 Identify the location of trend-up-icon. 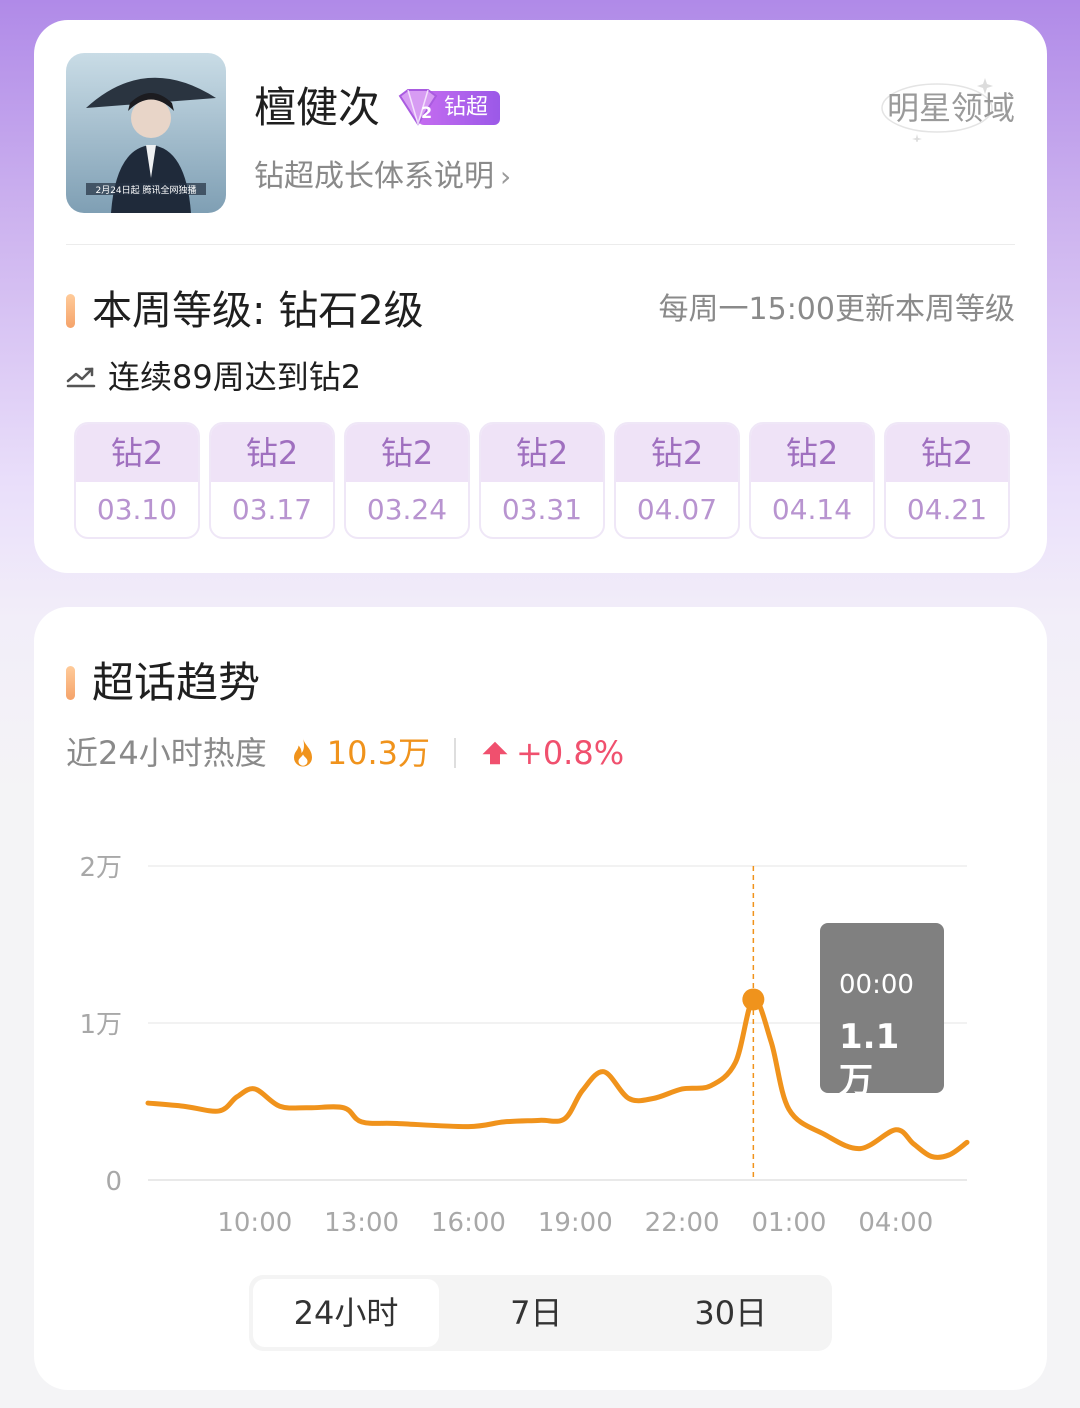
(81, 377).